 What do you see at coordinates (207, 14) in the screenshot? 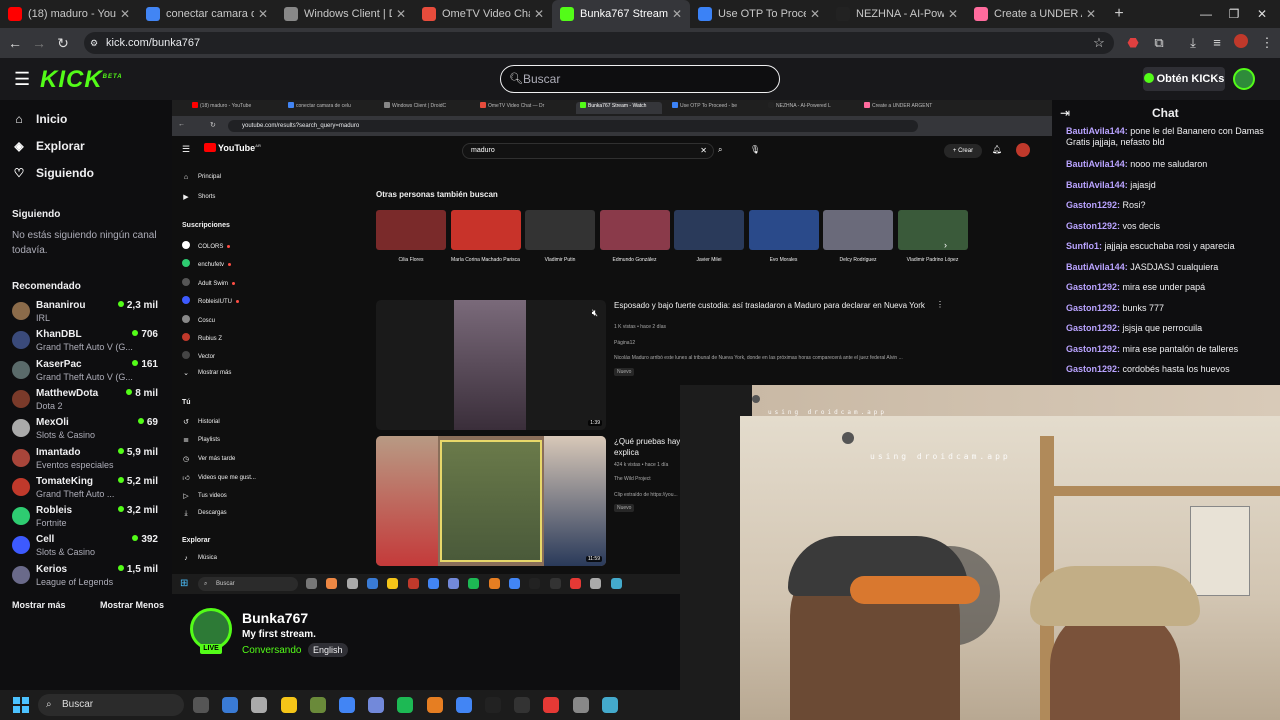
I see `browser-tab: conectar camara de celu ✕` at bounding box center [207, 14].